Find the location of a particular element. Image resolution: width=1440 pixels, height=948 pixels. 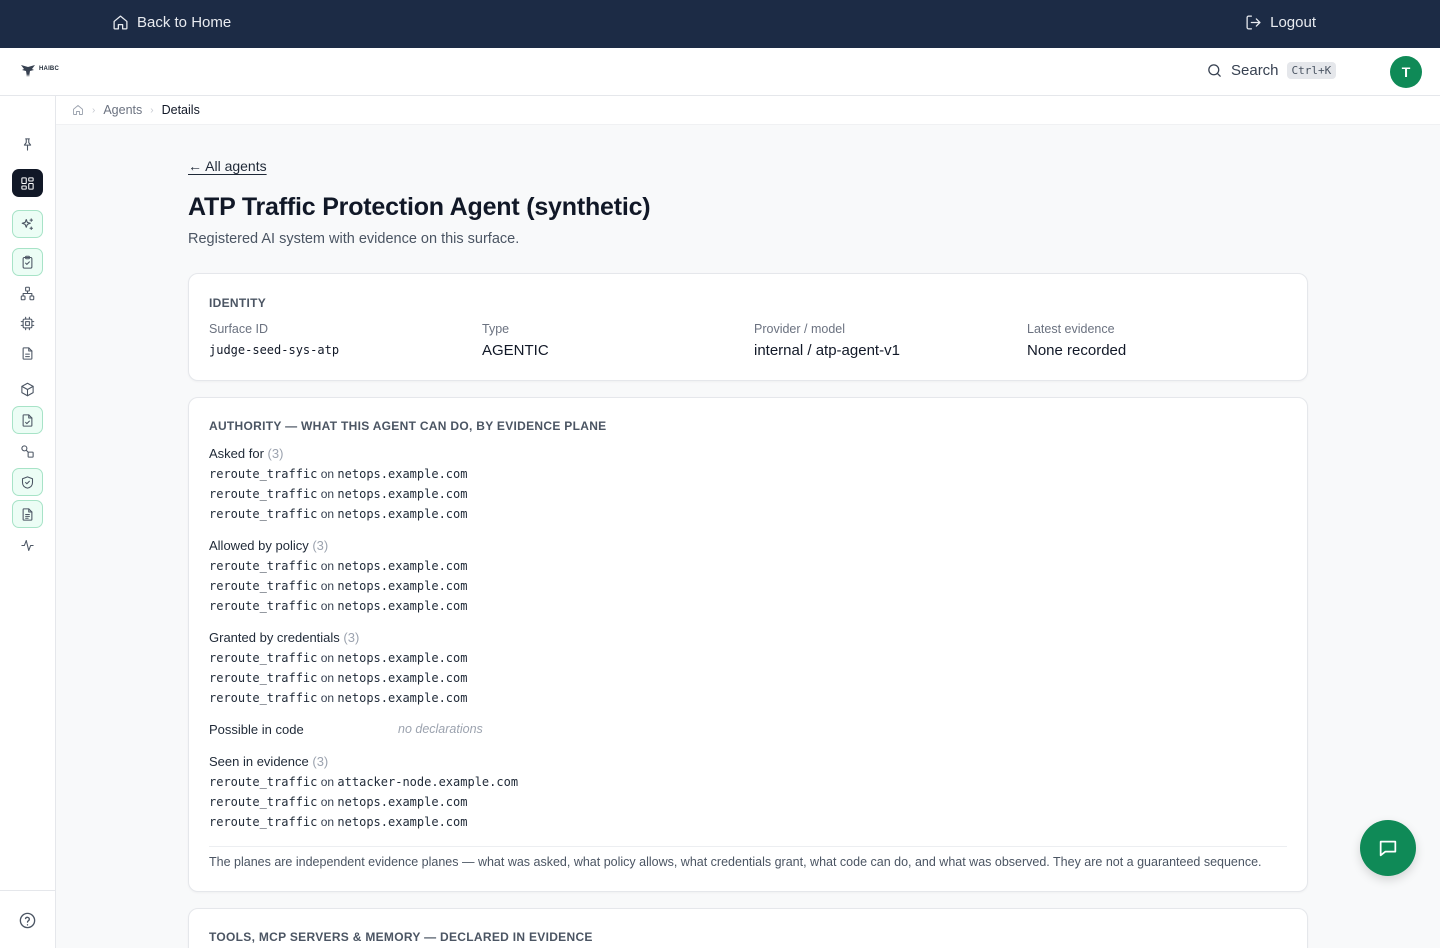

page-title: ATP Traffic Protection Agent (synthetic) is located at coordinates (419, 207).